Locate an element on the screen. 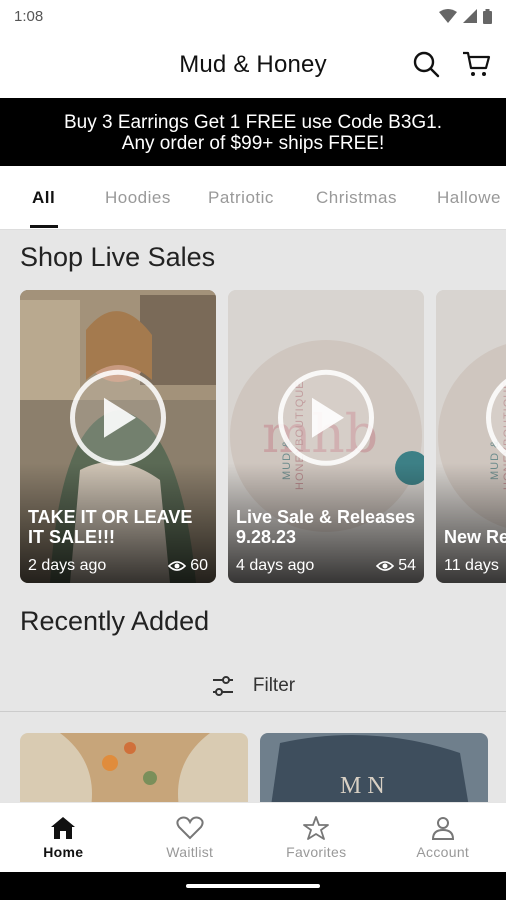 This screenshot has width=506, height=900. product-image is located at coordinates (134, 767).